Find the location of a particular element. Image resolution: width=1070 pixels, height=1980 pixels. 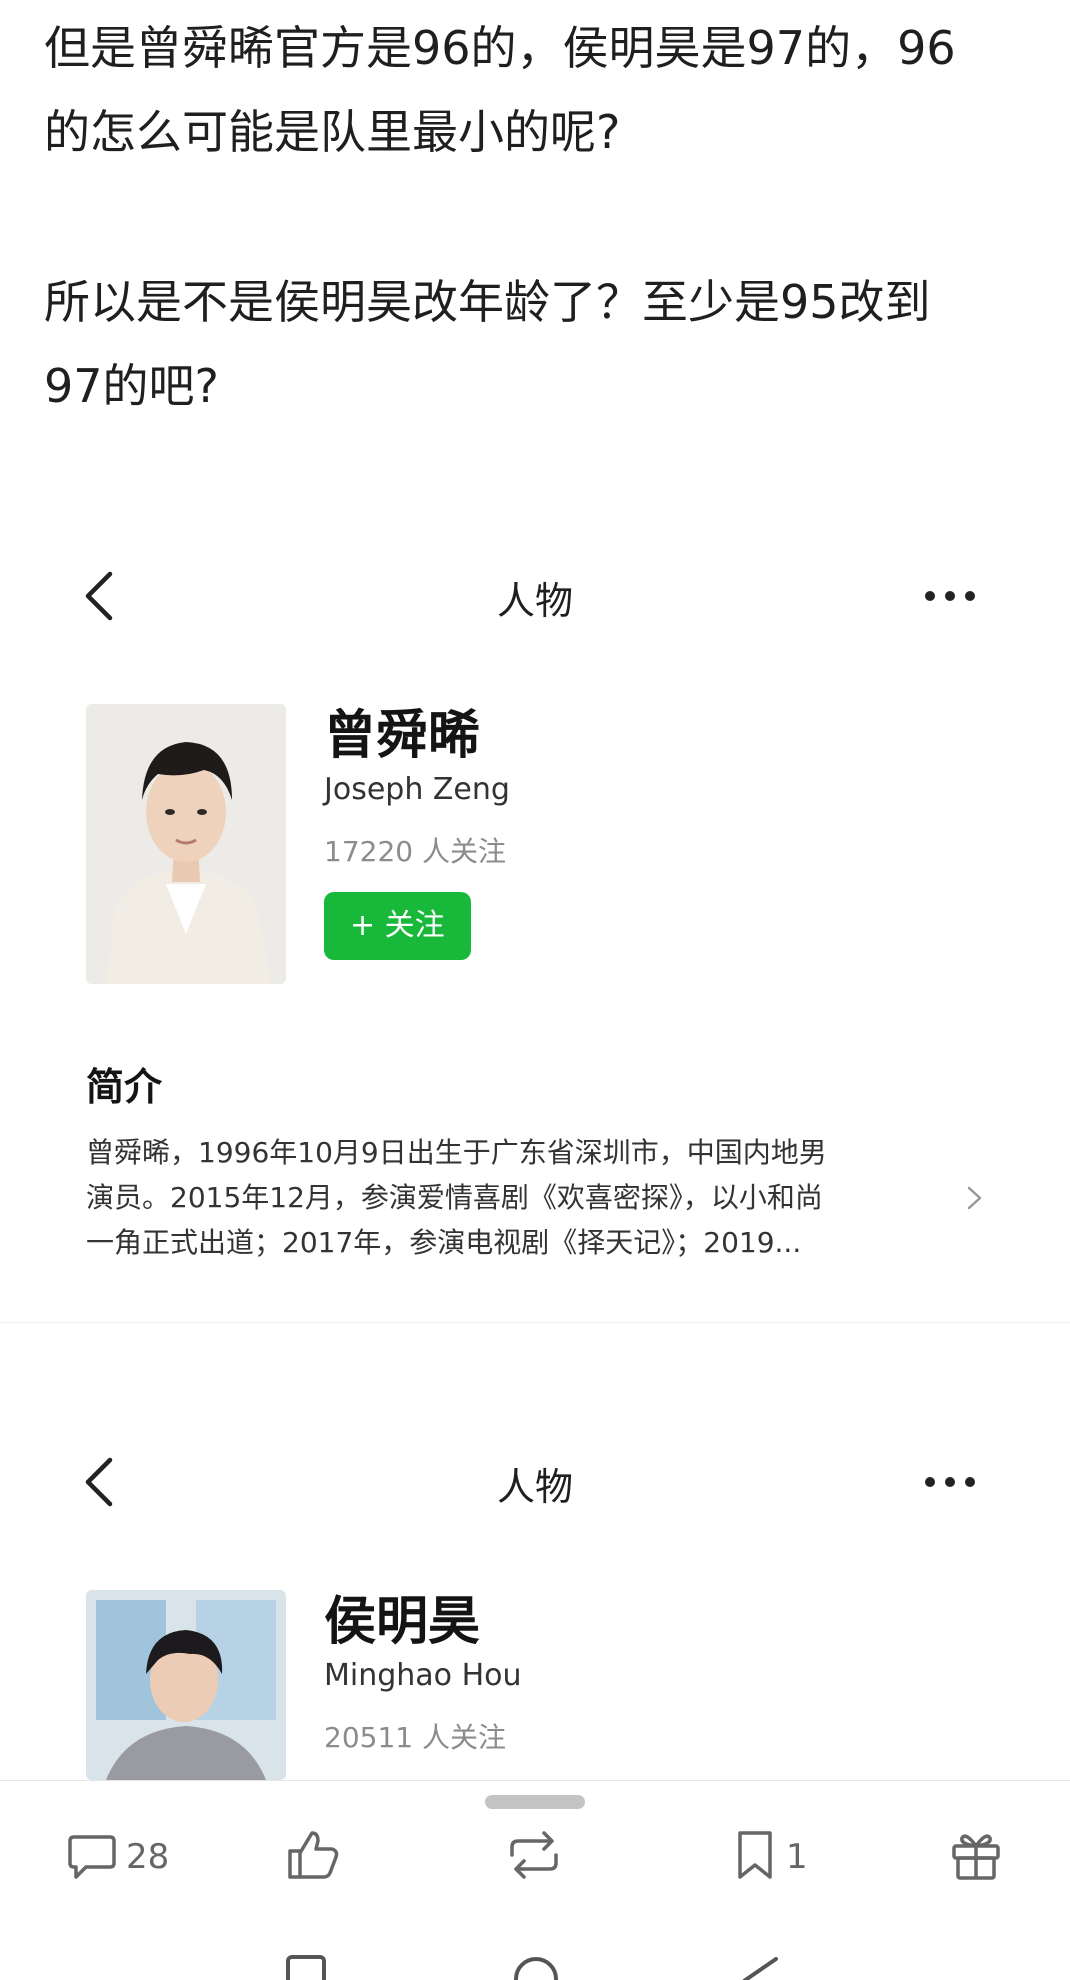

follower-count: 17220 人关注 is located at coordinates (415, 851).